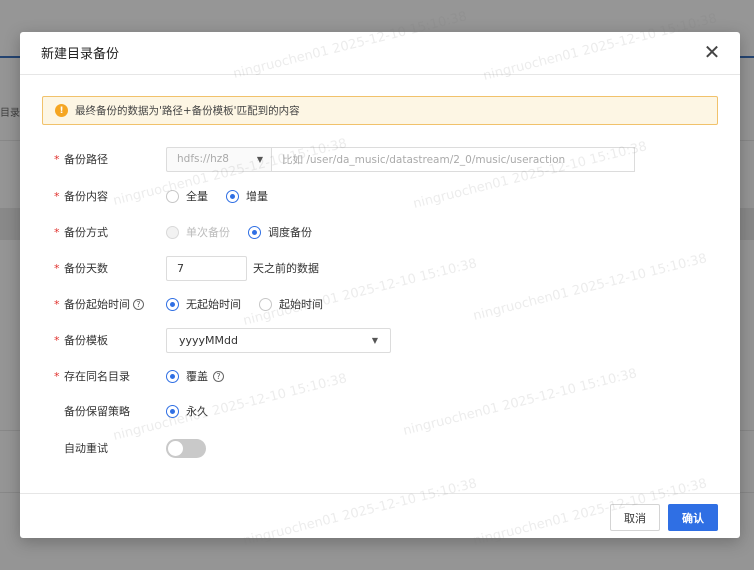  I want to click on dialog-header: 新建目录备份 ✕, so click(380, 52).